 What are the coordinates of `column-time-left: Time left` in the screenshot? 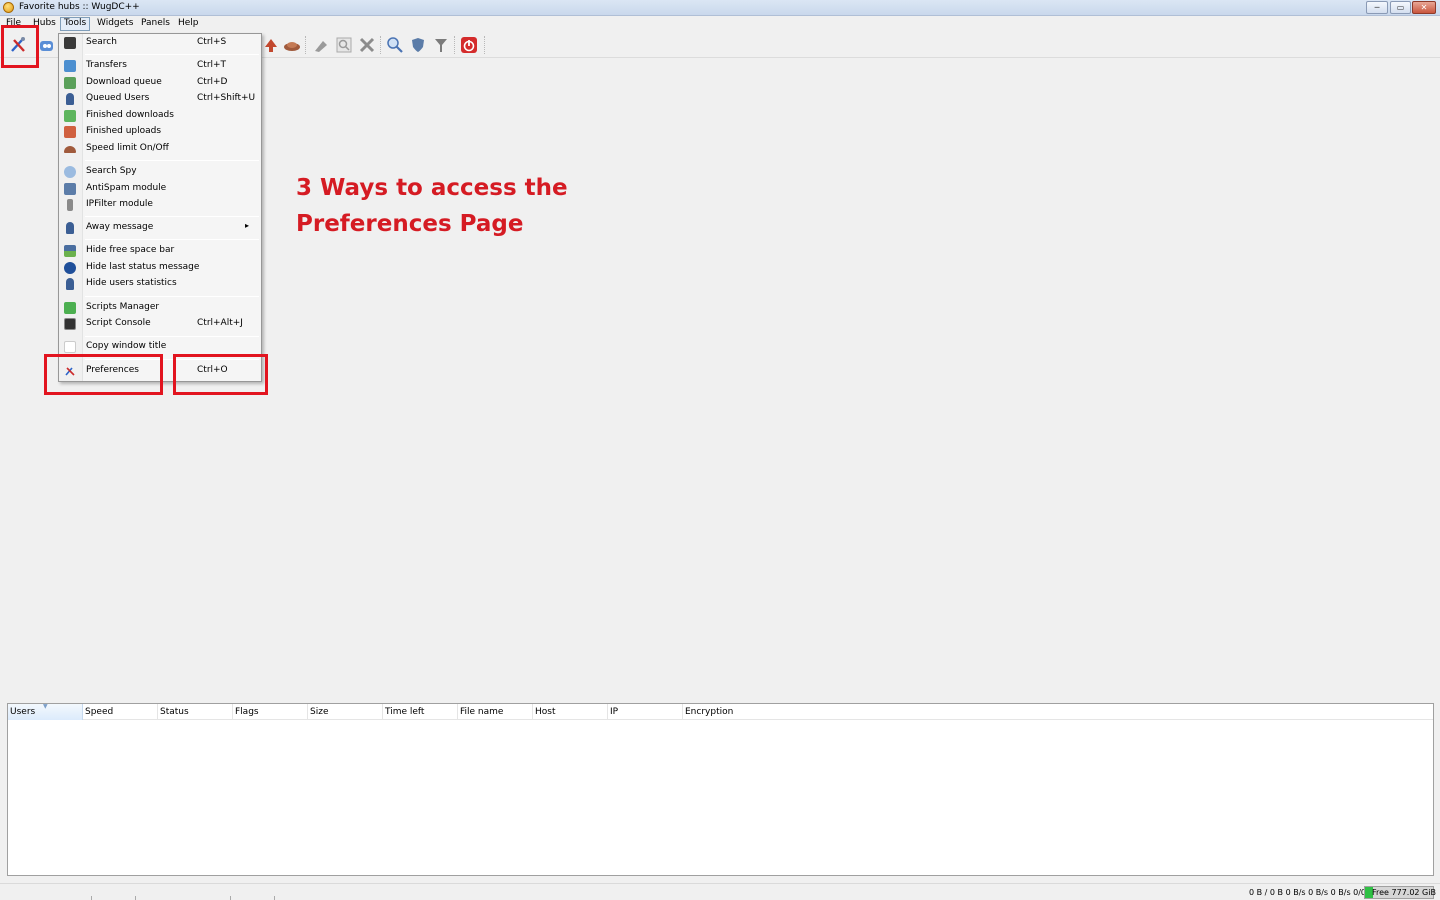 It's located at (404, 712).